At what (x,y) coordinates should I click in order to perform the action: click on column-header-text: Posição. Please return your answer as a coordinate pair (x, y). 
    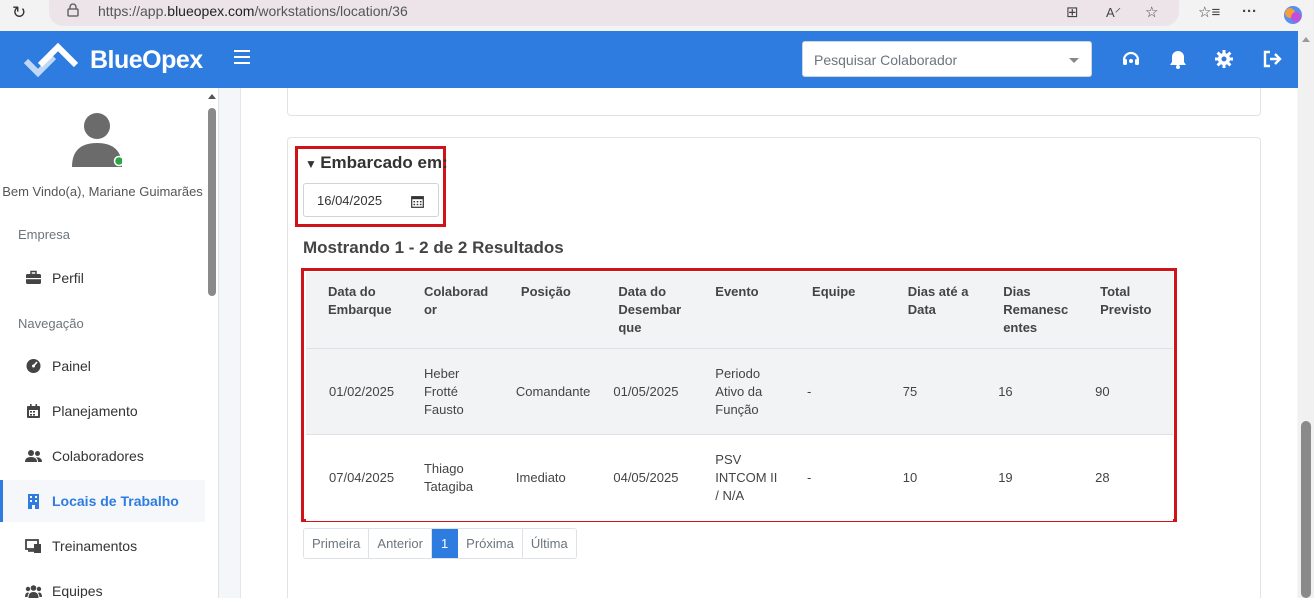
    Looking at the image, I should click on (545, 291).